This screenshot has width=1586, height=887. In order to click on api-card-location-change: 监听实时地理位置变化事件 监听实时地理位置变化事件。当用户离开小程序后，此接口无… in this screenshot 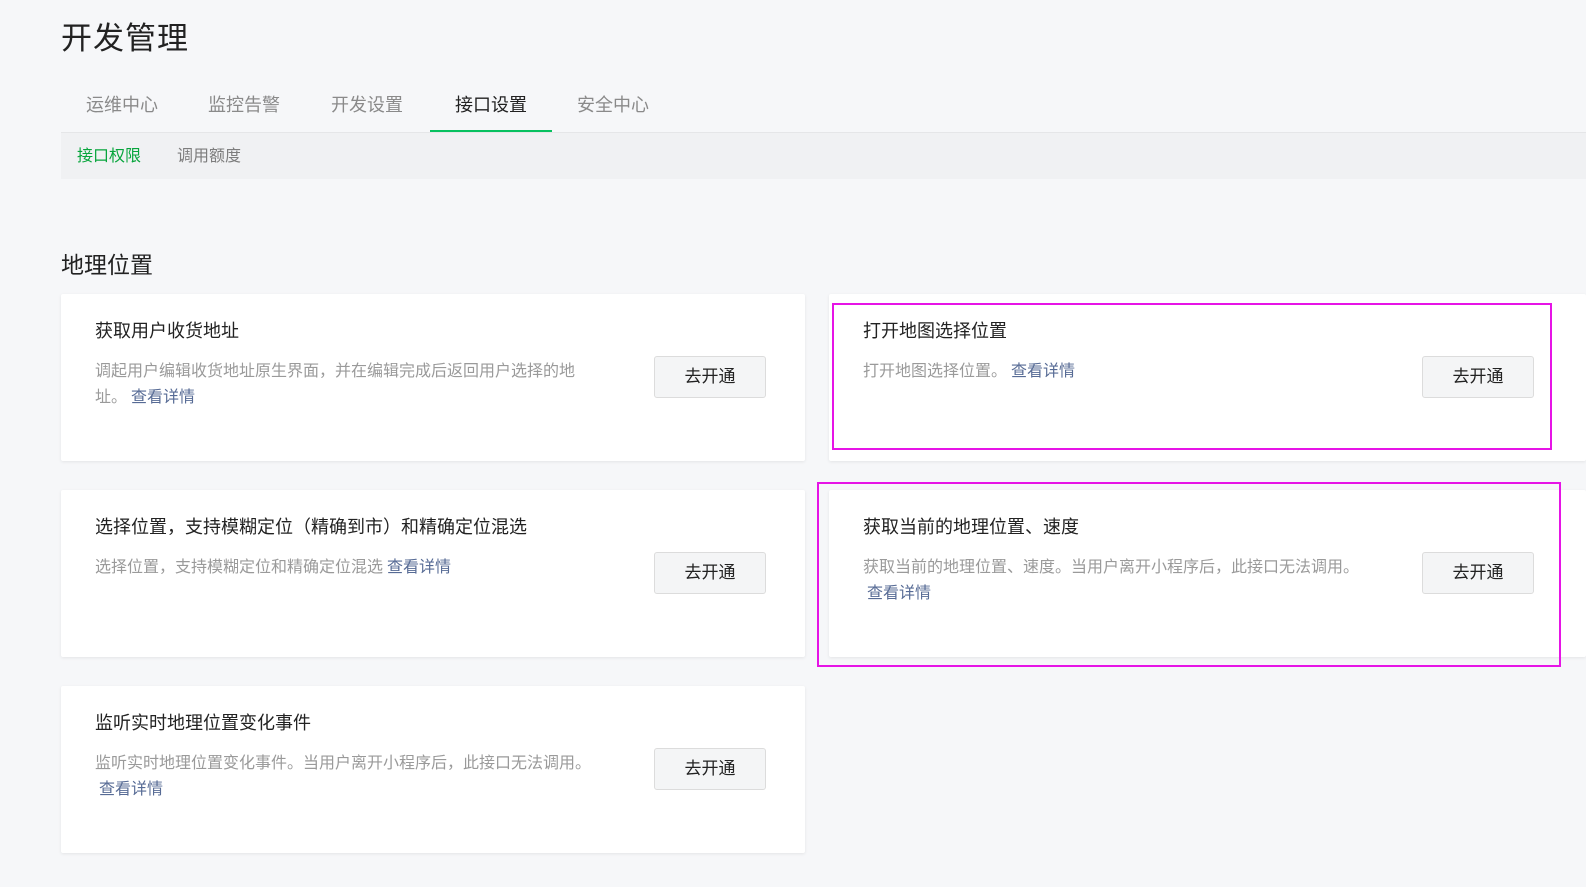, I will do `click(433, 769)`.